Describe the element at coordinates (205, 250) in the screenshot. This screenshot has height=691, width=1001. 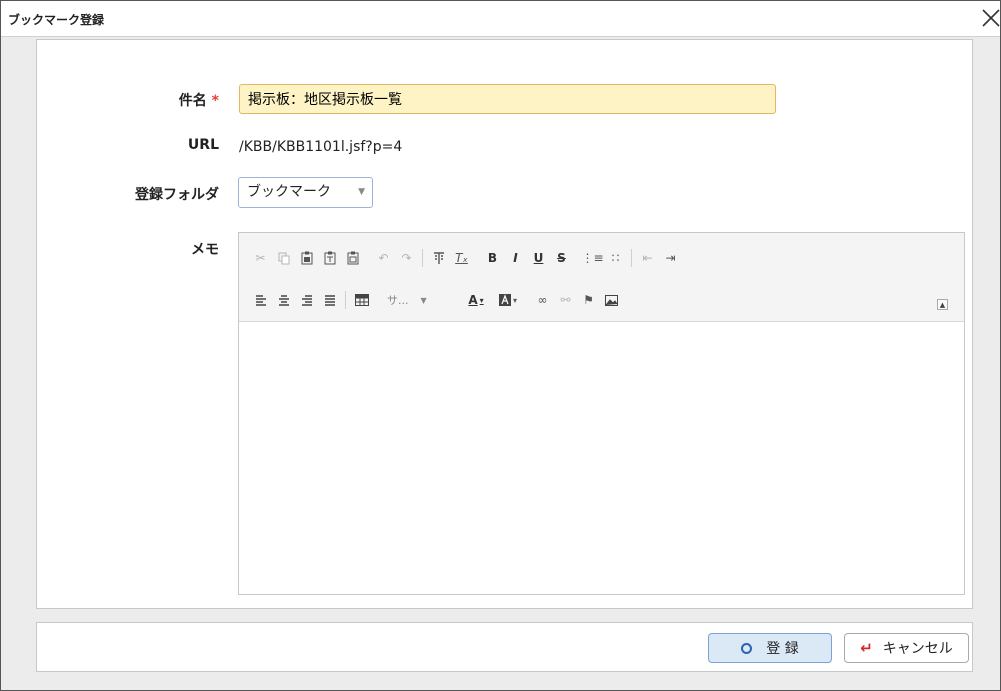
I see `memo-label: メモ` at that location.